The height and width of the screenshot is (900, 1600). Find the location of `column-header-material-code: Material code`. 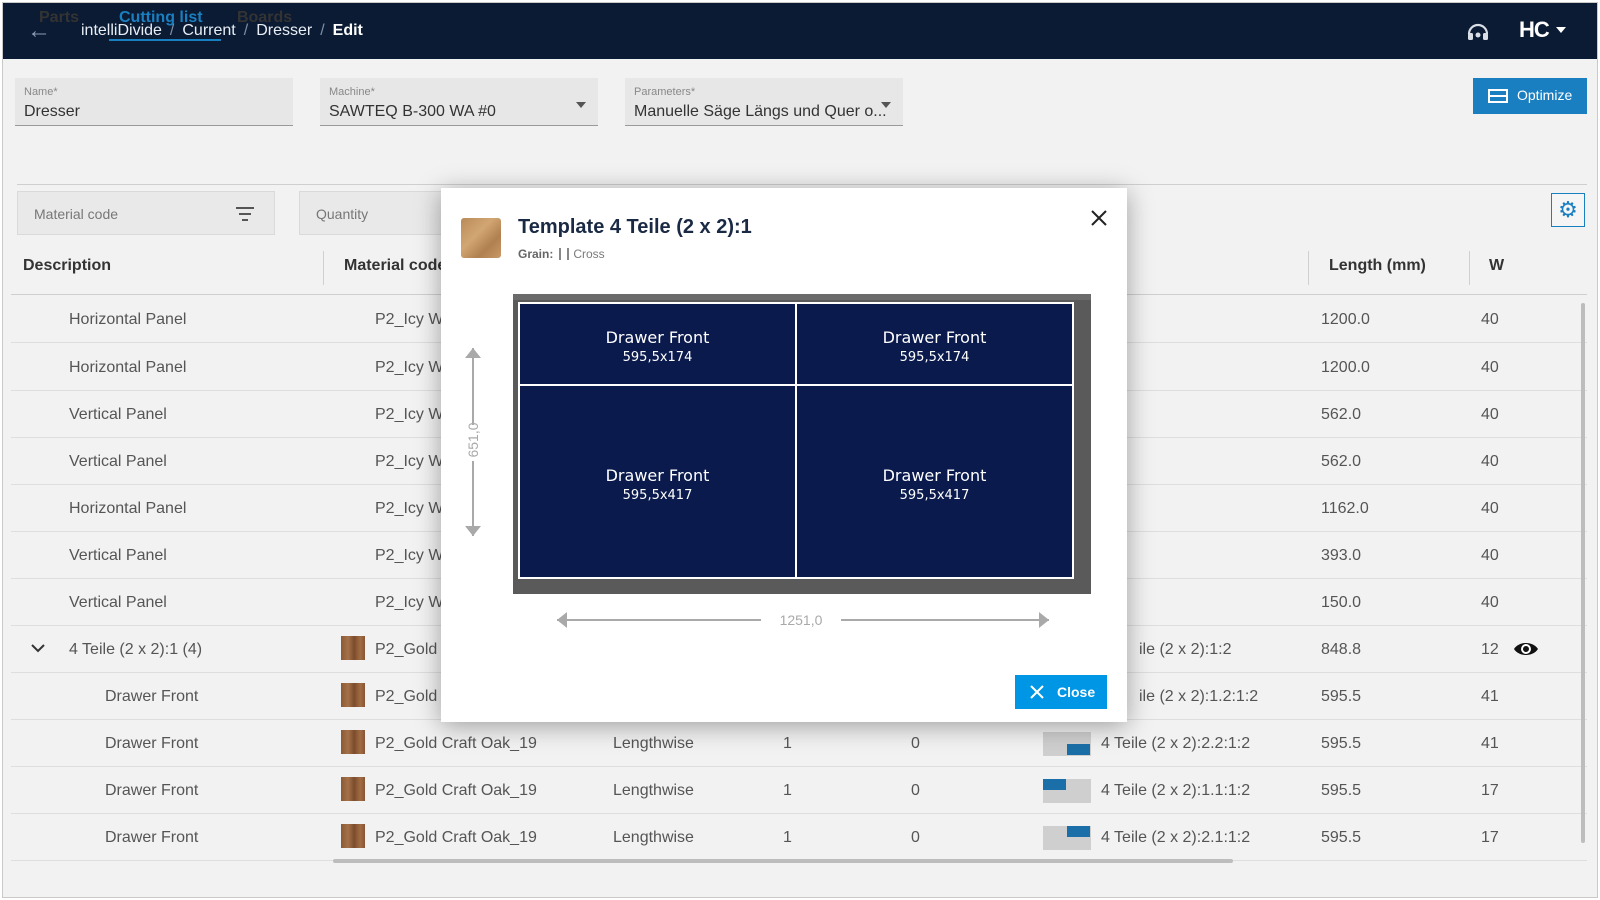

column-header-material-code: Material code is located at coordinates (395, 266).